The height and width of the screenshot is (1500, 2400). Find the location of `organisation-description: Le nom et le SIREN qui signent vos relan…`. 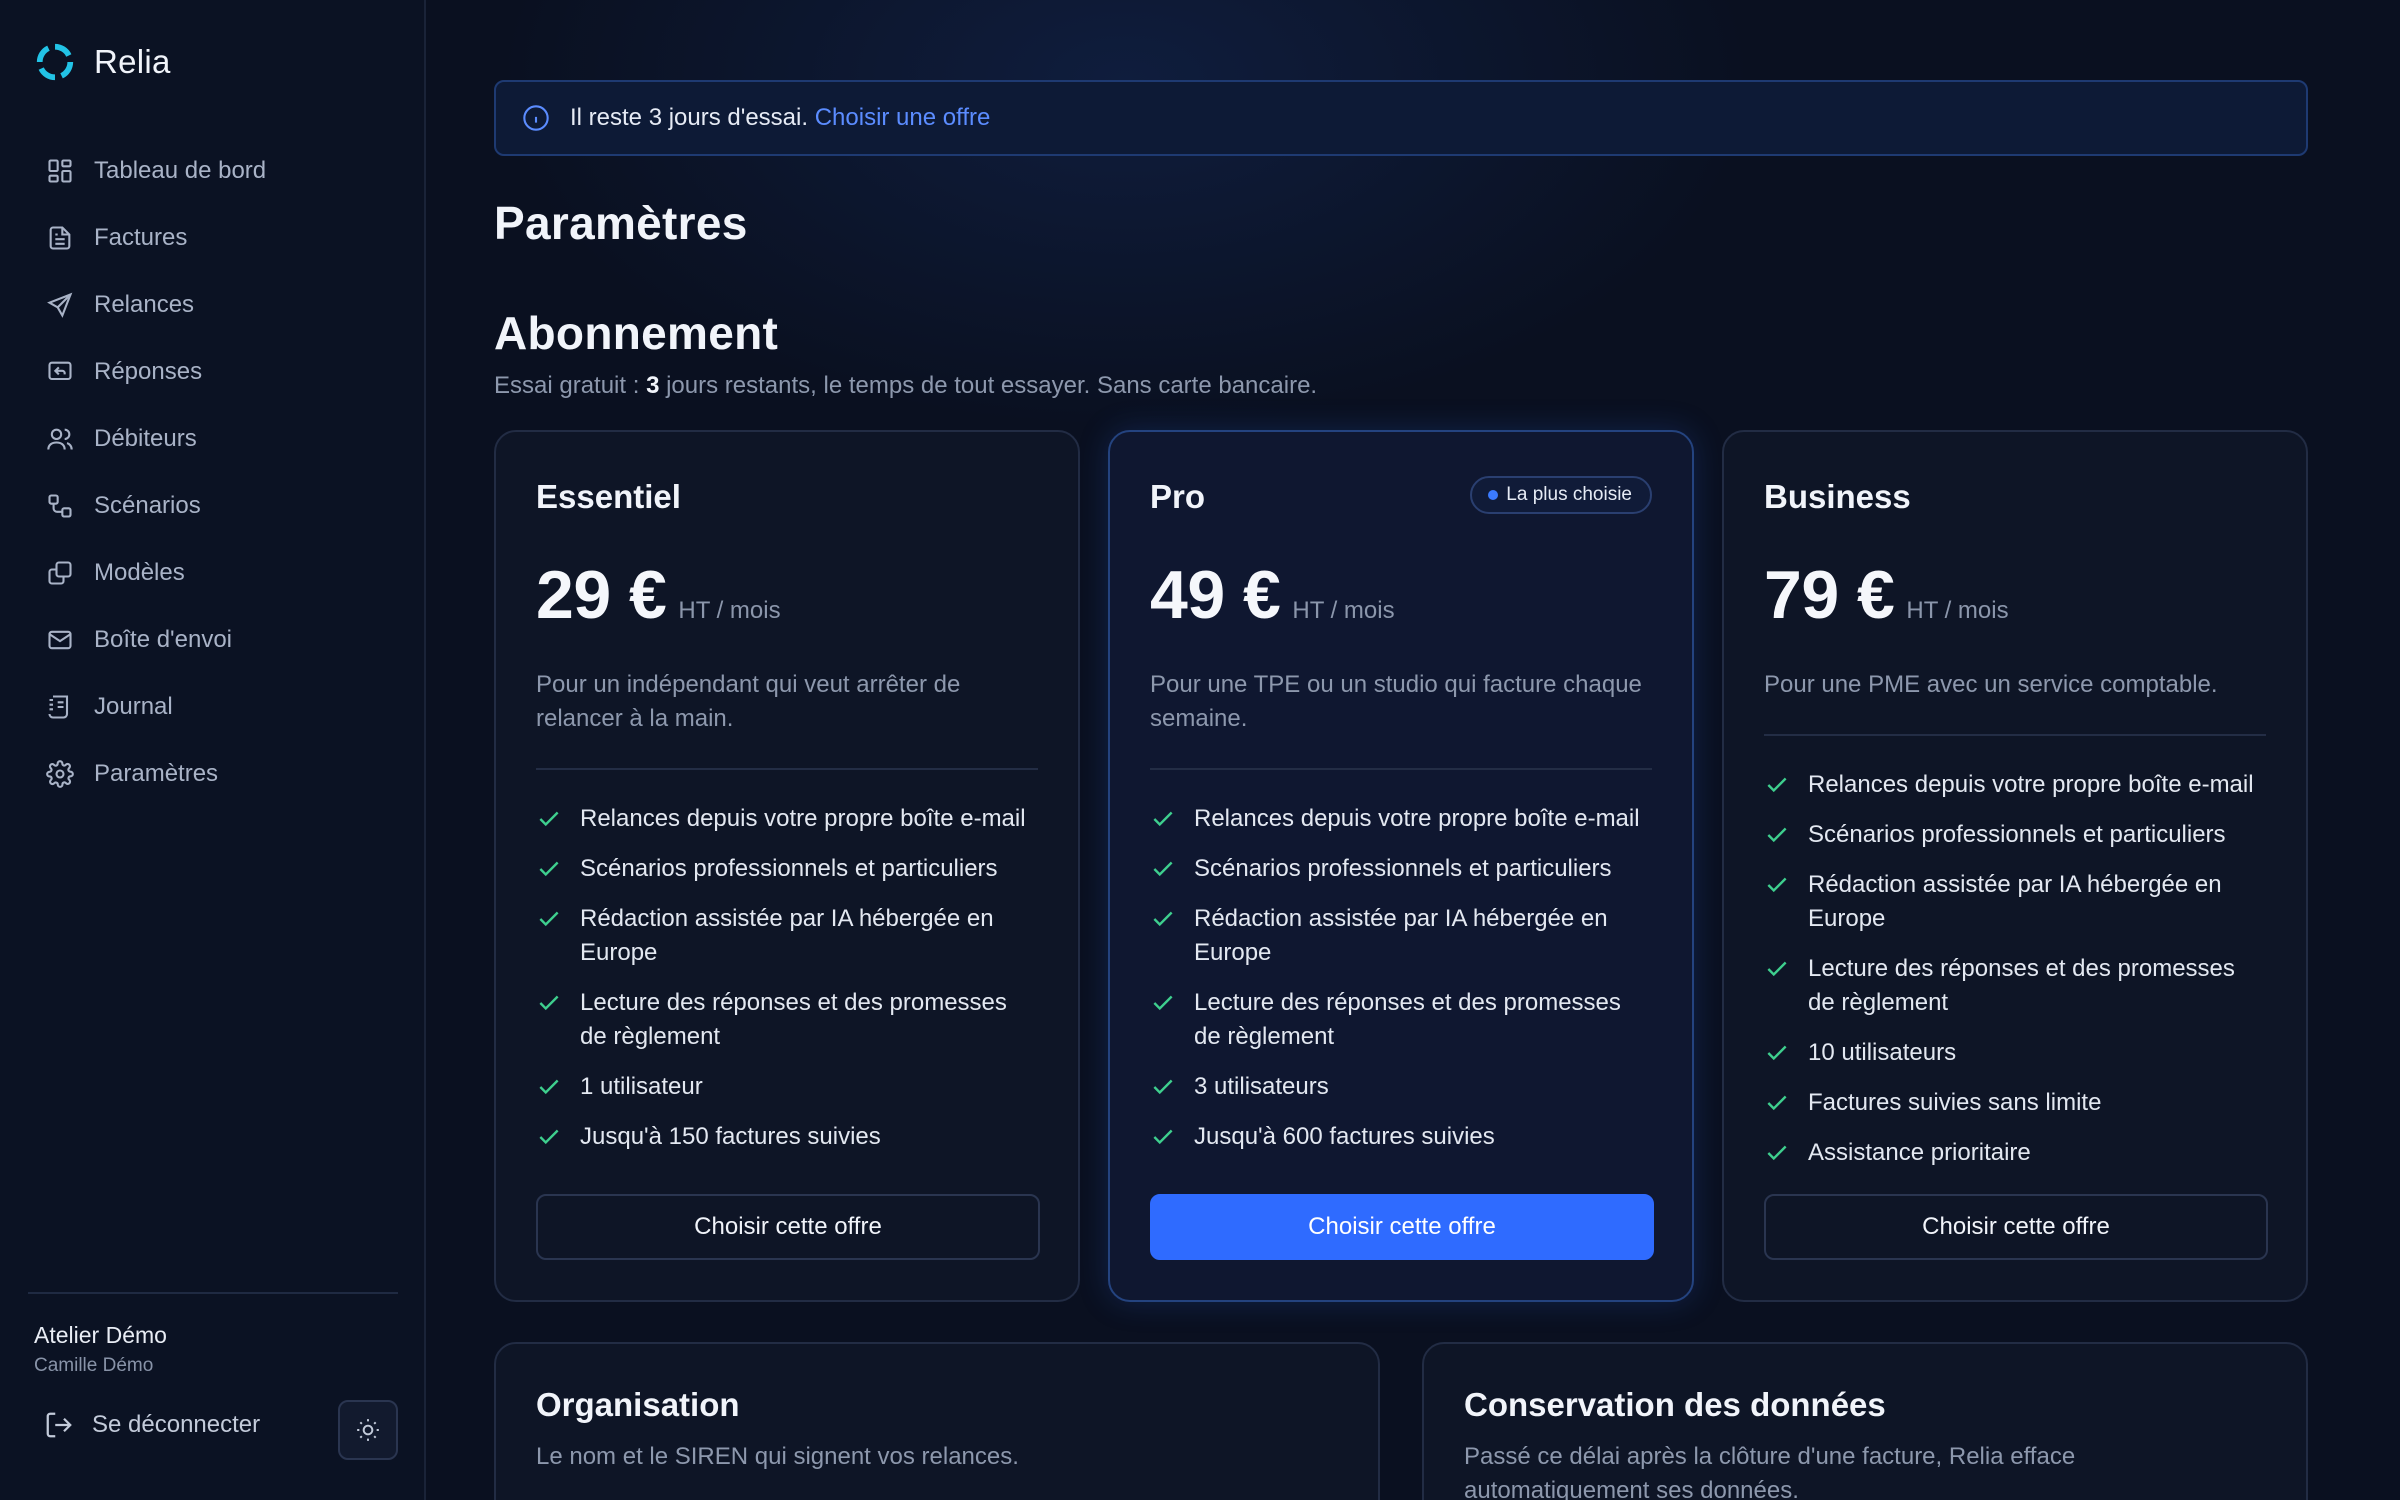

organisation-description: Le nom et le SIREN qui signent vos relan… is located at coordinates (777, 1456).